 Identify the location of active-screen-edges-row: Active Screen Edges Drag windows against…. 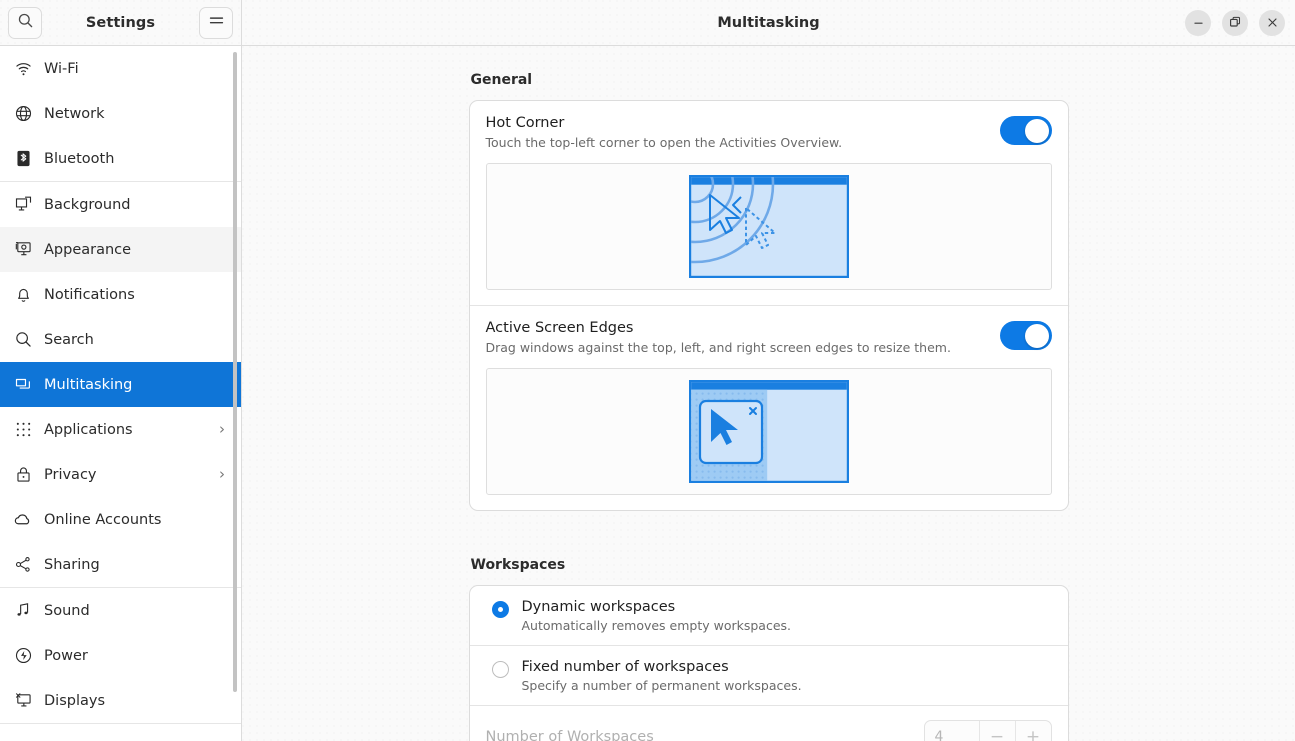
(768, 336).